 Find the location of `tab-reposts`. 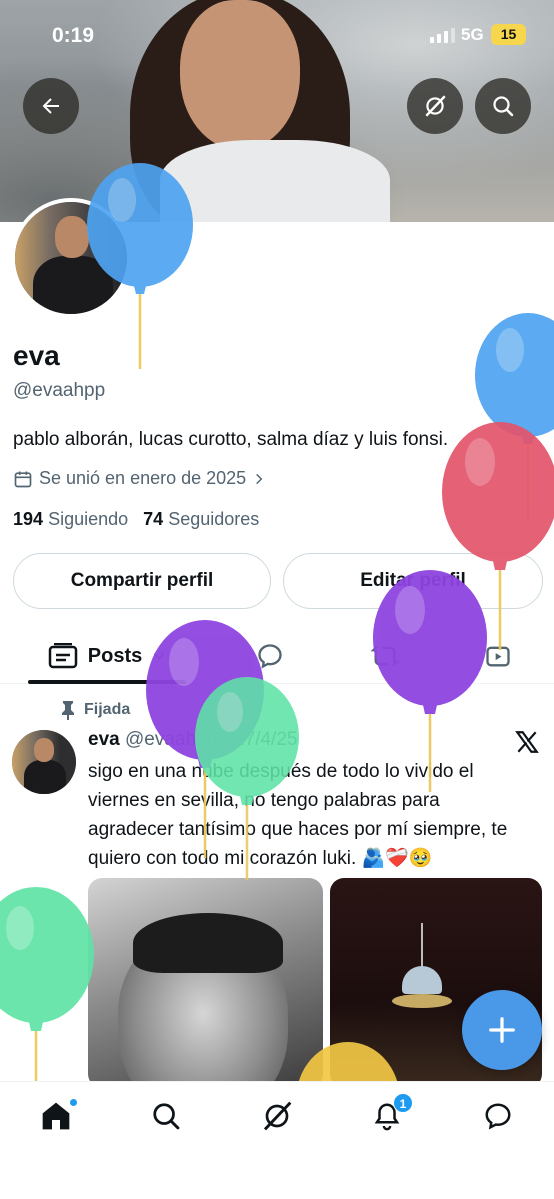

tab-reposts is located at coordinates (385, 656).